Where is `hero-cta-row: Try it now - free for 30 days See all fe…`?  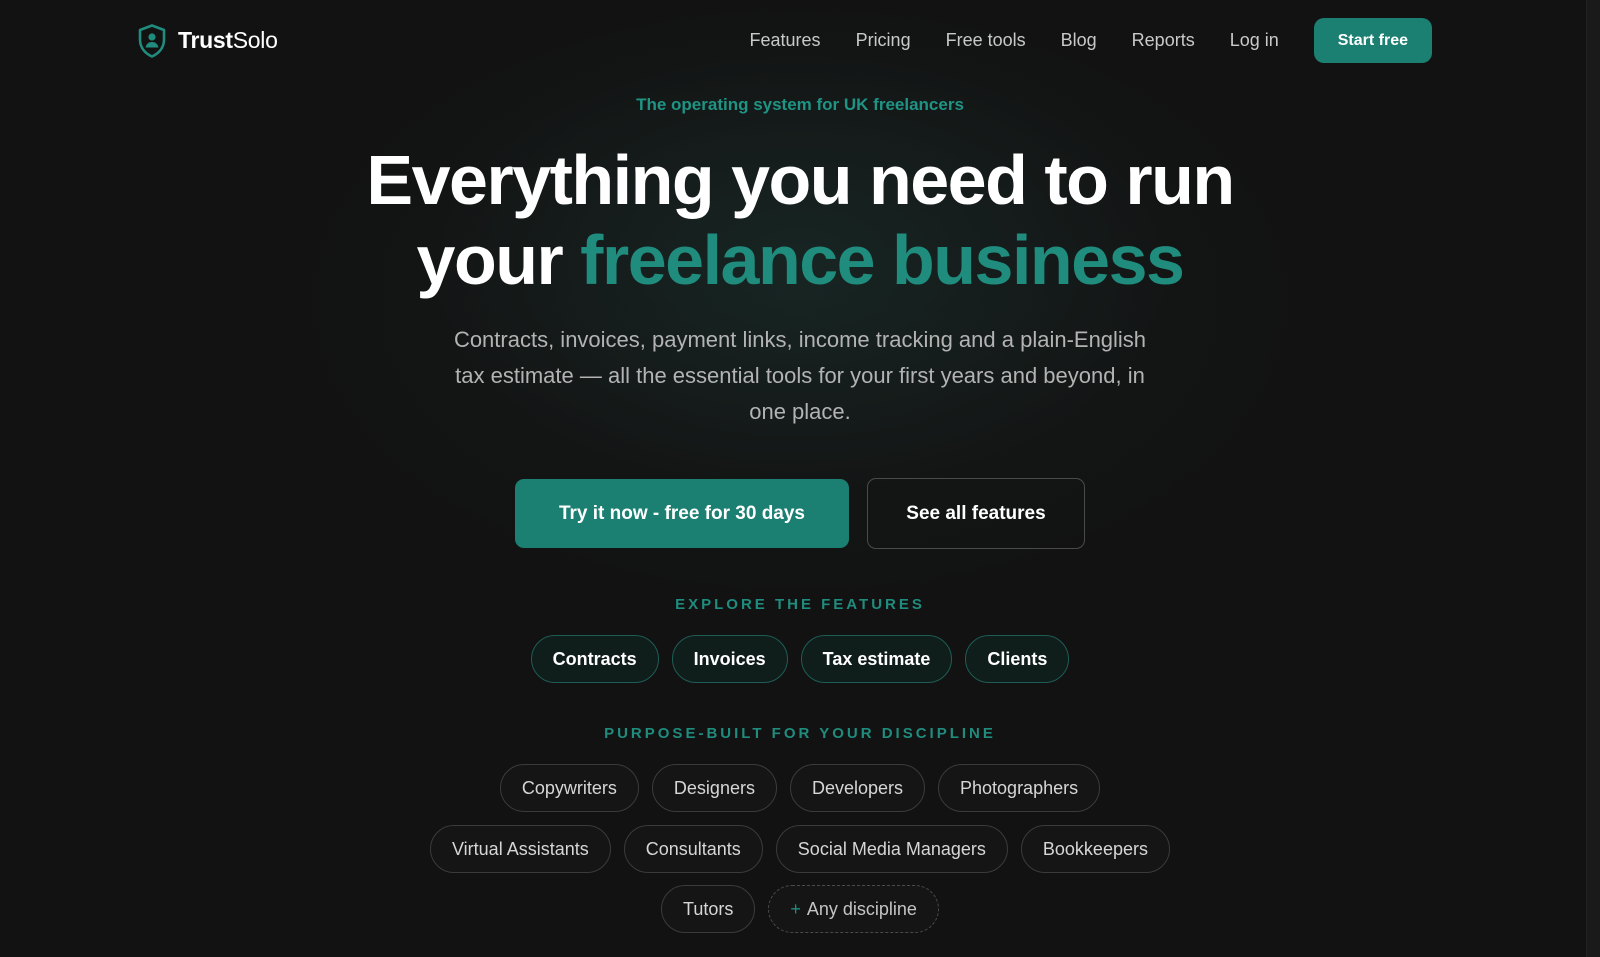 hero-cta-row: Try it now - free for 30 days See all fe… is located at coordinates (800, 513).